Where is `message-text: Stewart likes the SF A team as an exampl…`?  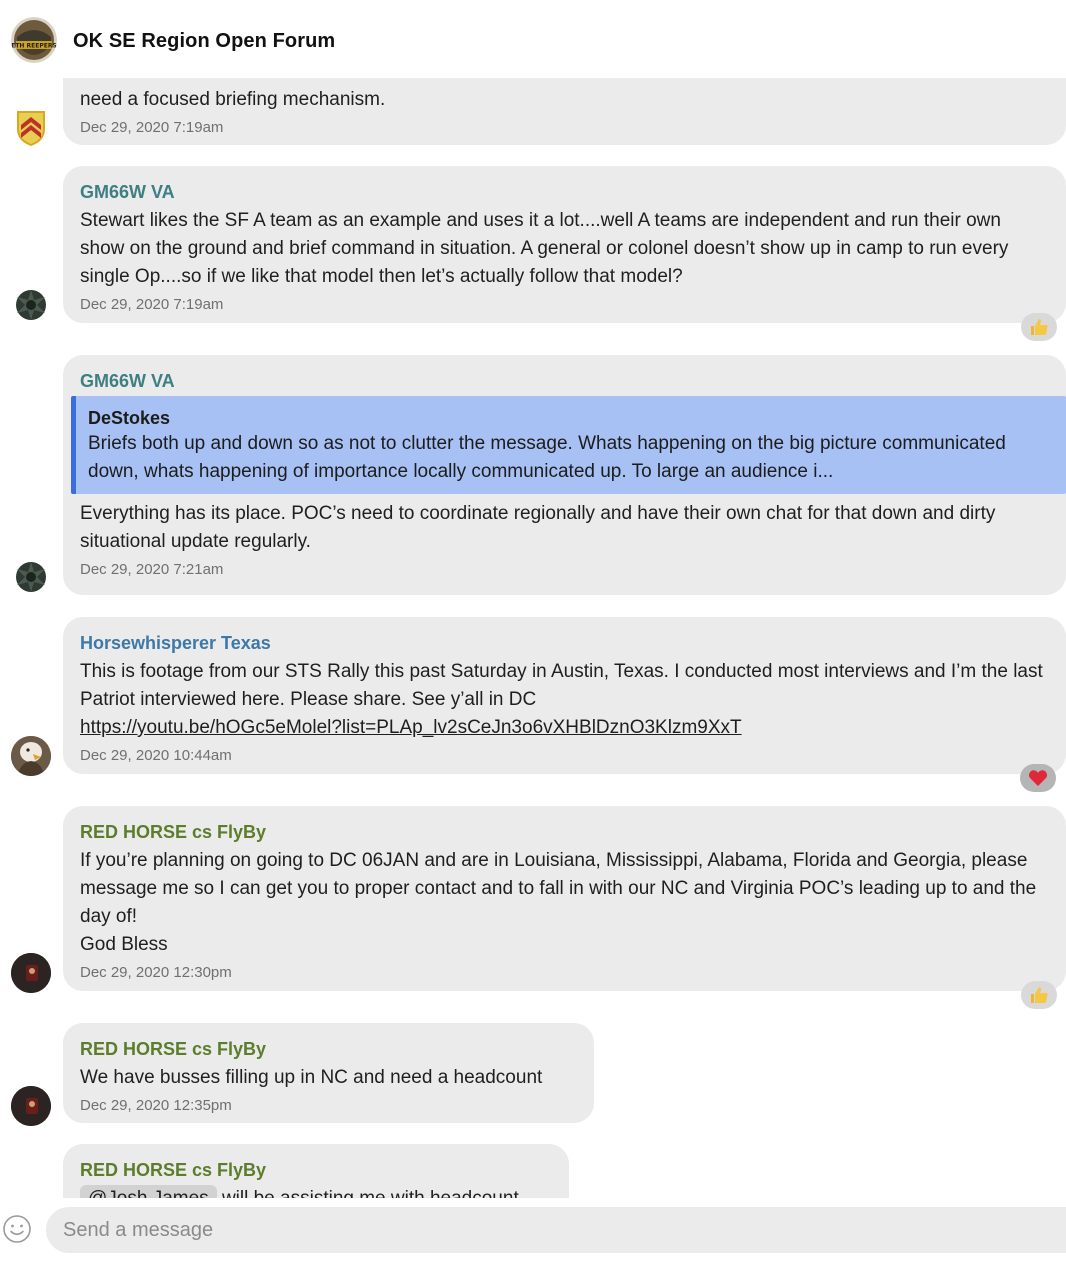 message-text: Stewart likes the SF A team as an exampl… is located at coordinates (544, 248).